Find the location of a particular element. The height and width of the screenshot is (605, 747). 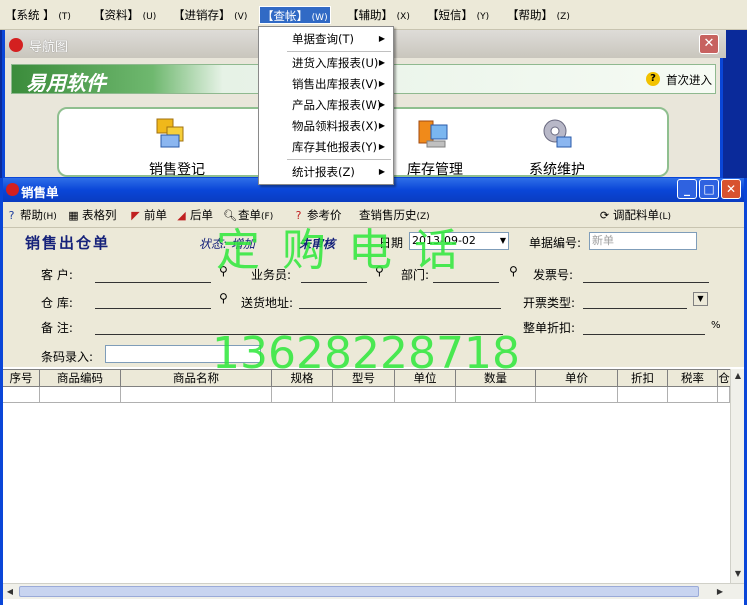

inventory-manage-icon is located at coordinates (433, 134).